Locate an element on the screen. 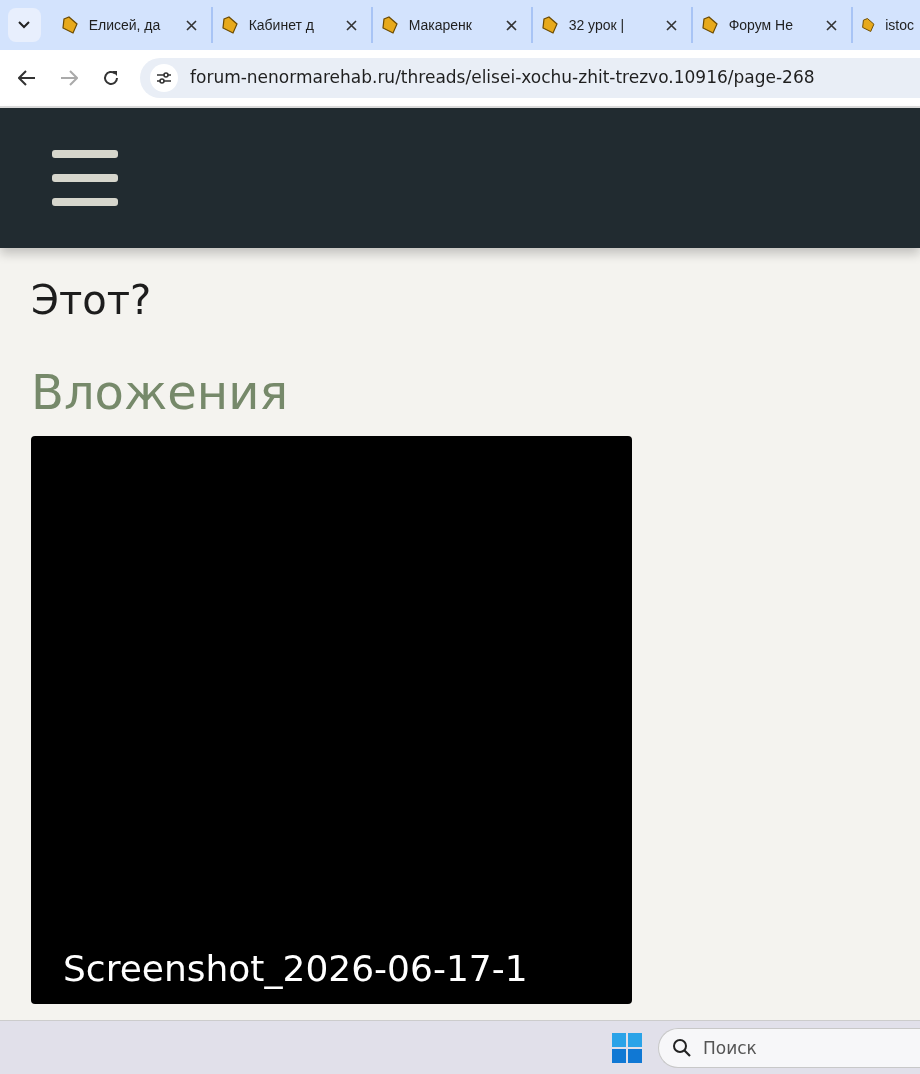 The width and height of the screenshot is (920, 1074). address-bar: forum-nenormarehab.ru/threads/elisei-xochu-zhit-trezvo.10916/page-268 is located at coordinates (530, 78).